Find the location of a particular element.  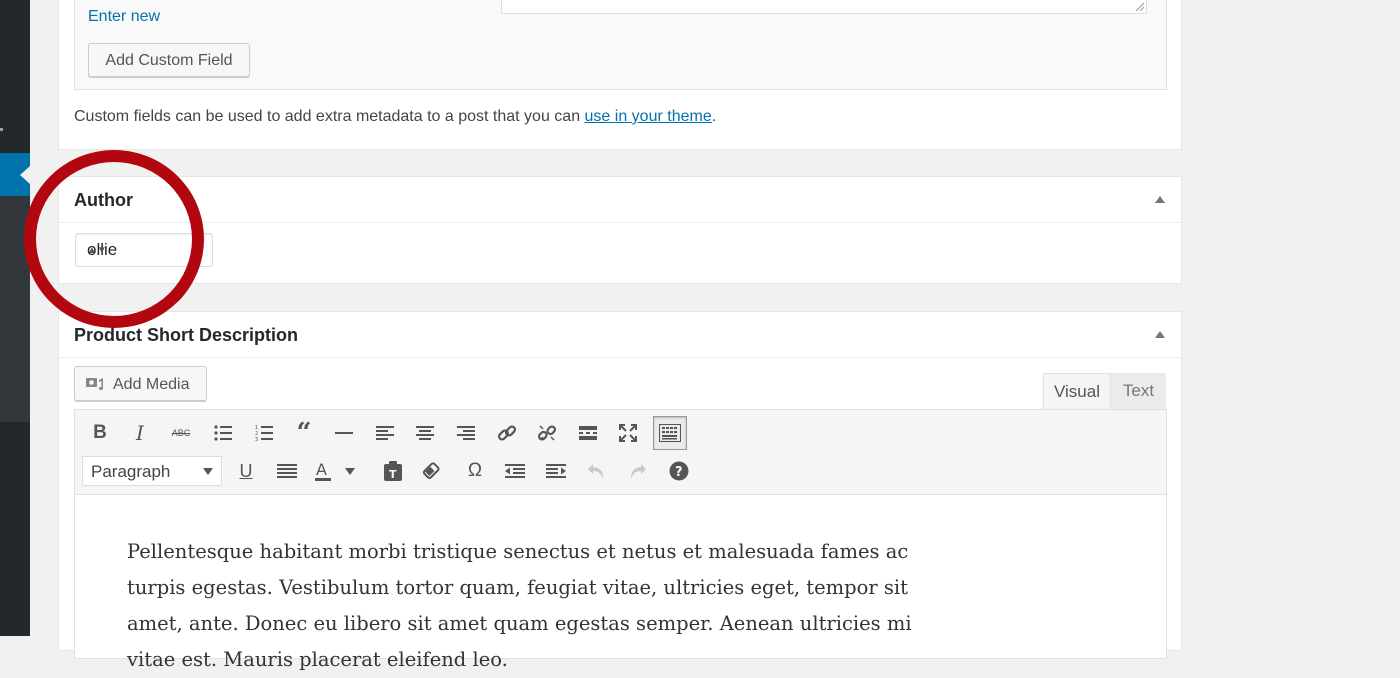

justify-icon is located at coordinates (287, 471).